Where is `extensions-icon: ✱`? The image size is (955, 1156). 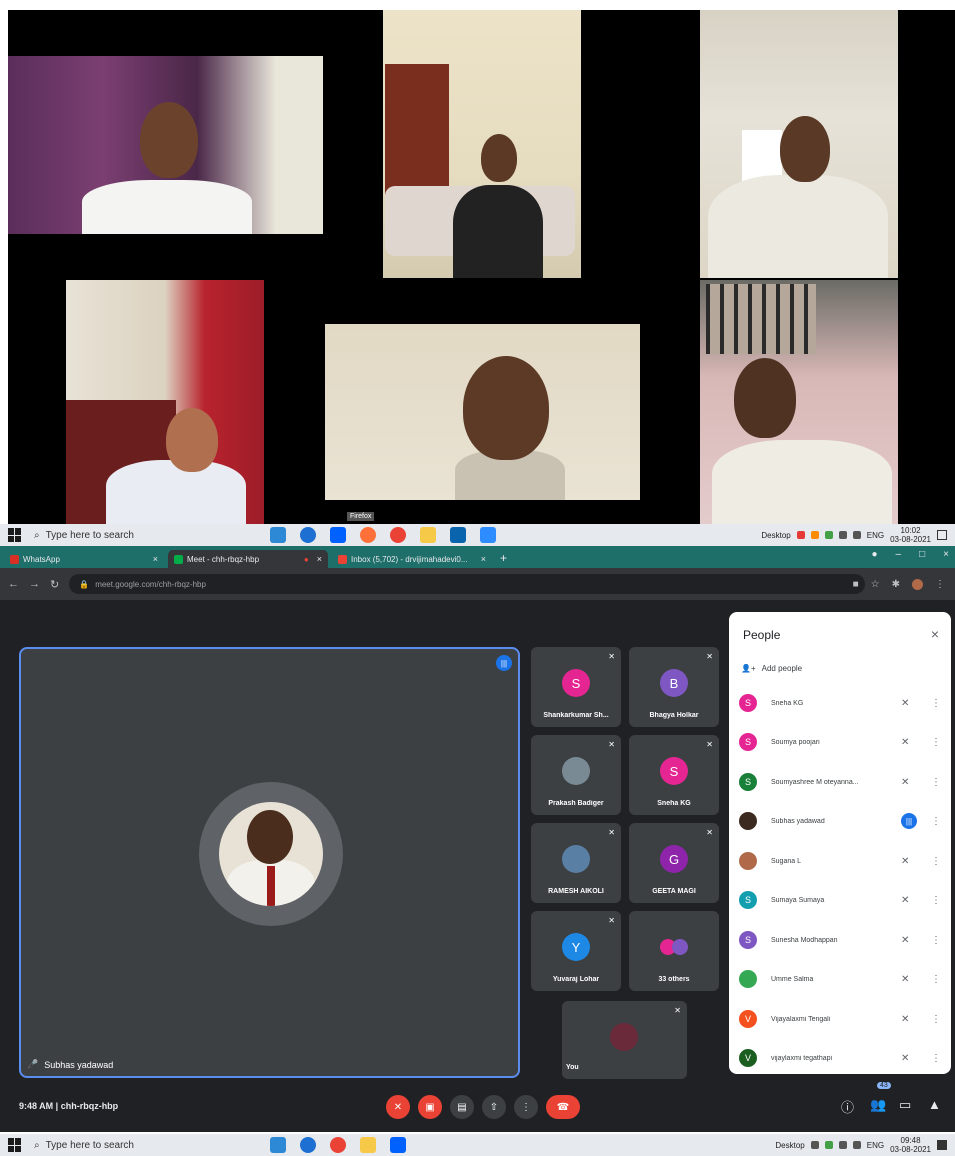
extensions-icon: ✱ is located at coordinates (896, 584).